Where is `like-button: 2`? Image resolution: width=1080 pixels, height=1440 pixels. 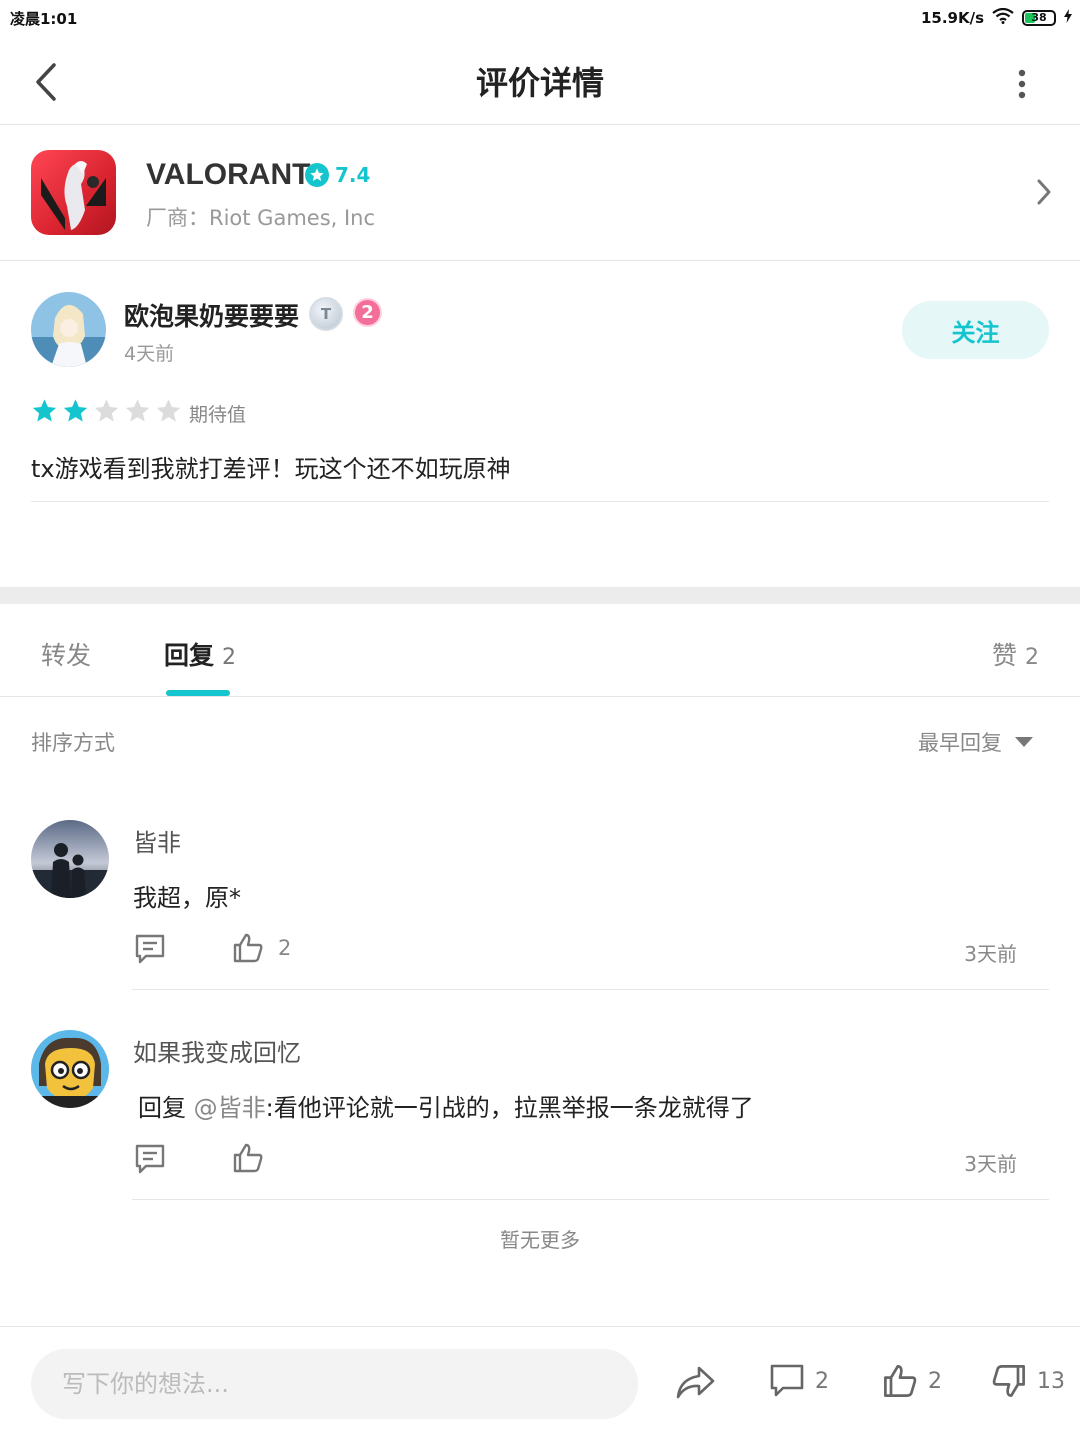
like-button: 2 is located at coordinates (261, 948).